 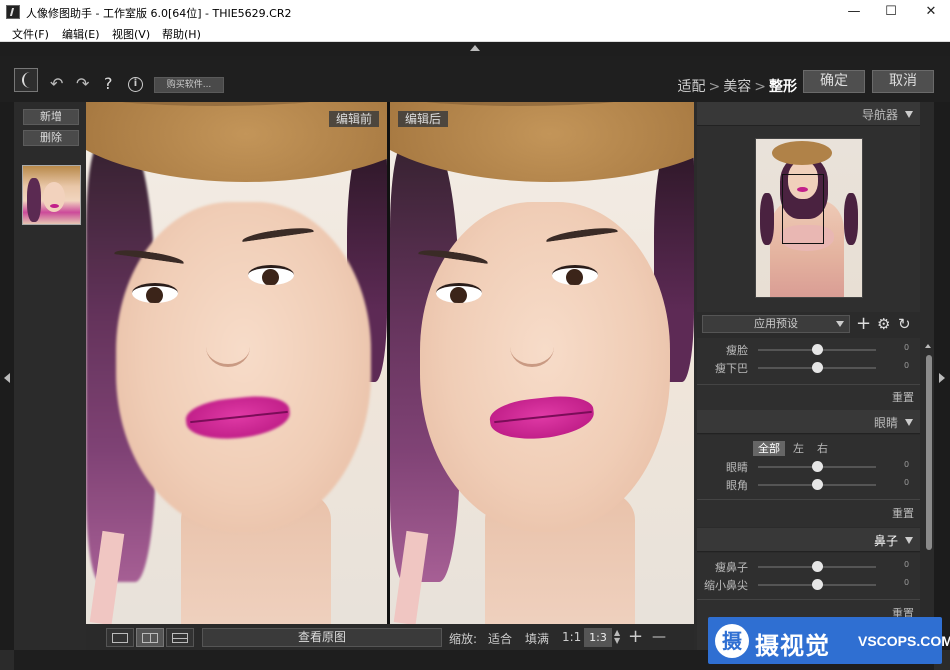 I want to click on info-icon: i, so click(x=135, y=84).